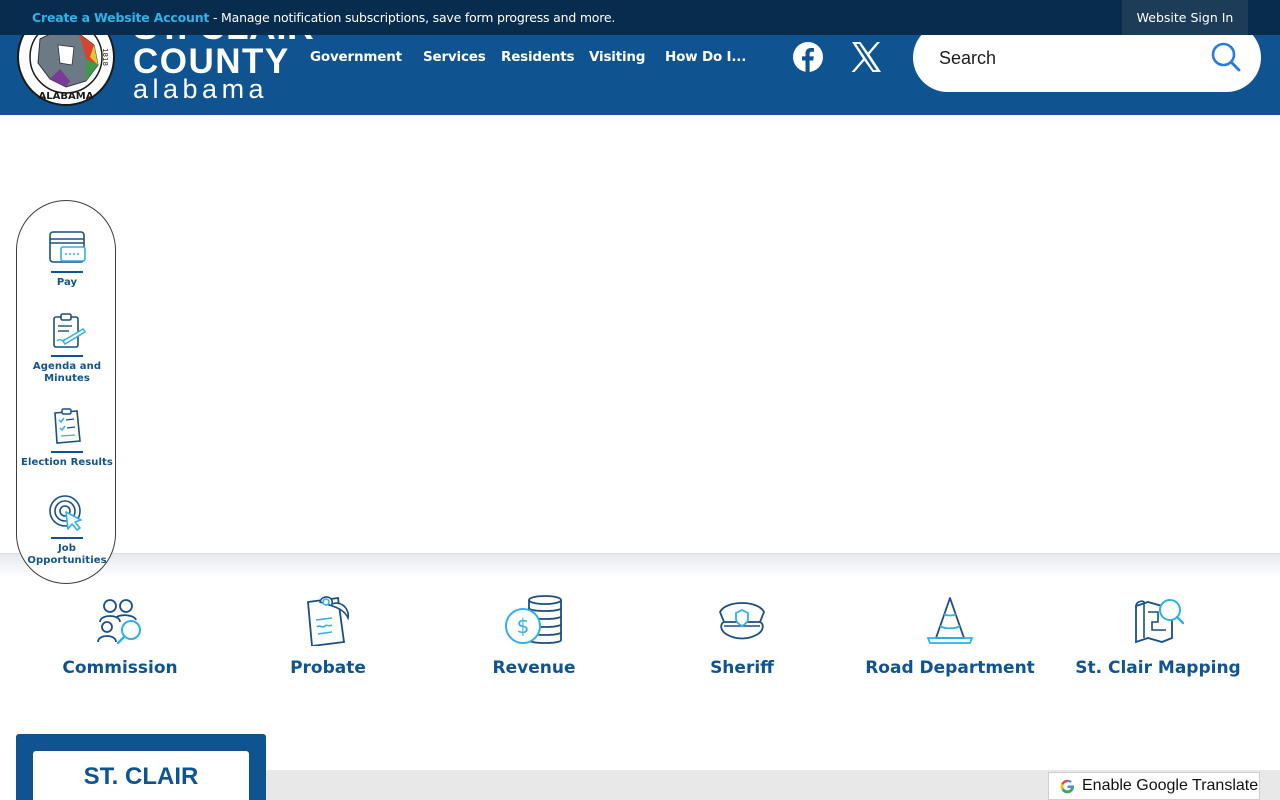  Describe the element at coordinates (328, 668) in the screenshot. I see `dept-probate-label: Probate` at that location.